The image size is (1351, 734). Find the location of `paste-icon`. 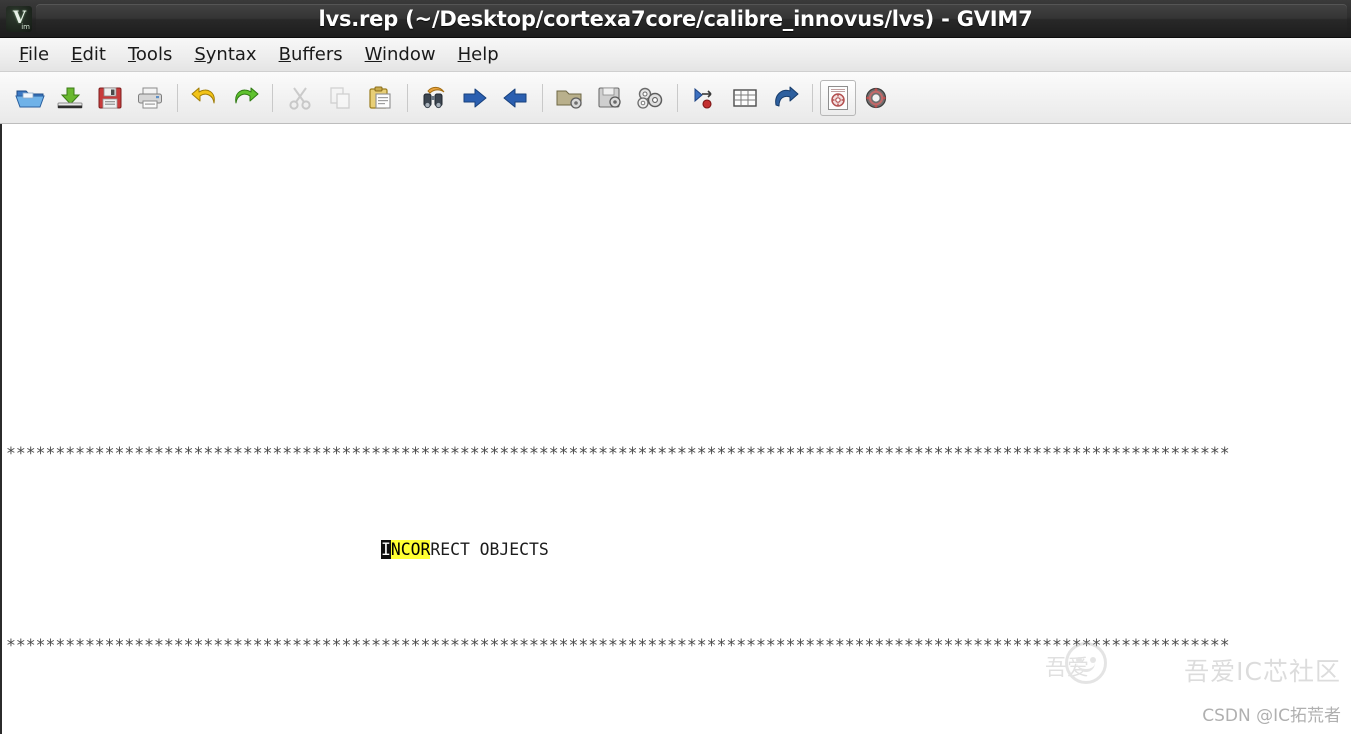

paste-icon is located at coordinates (380, 98).